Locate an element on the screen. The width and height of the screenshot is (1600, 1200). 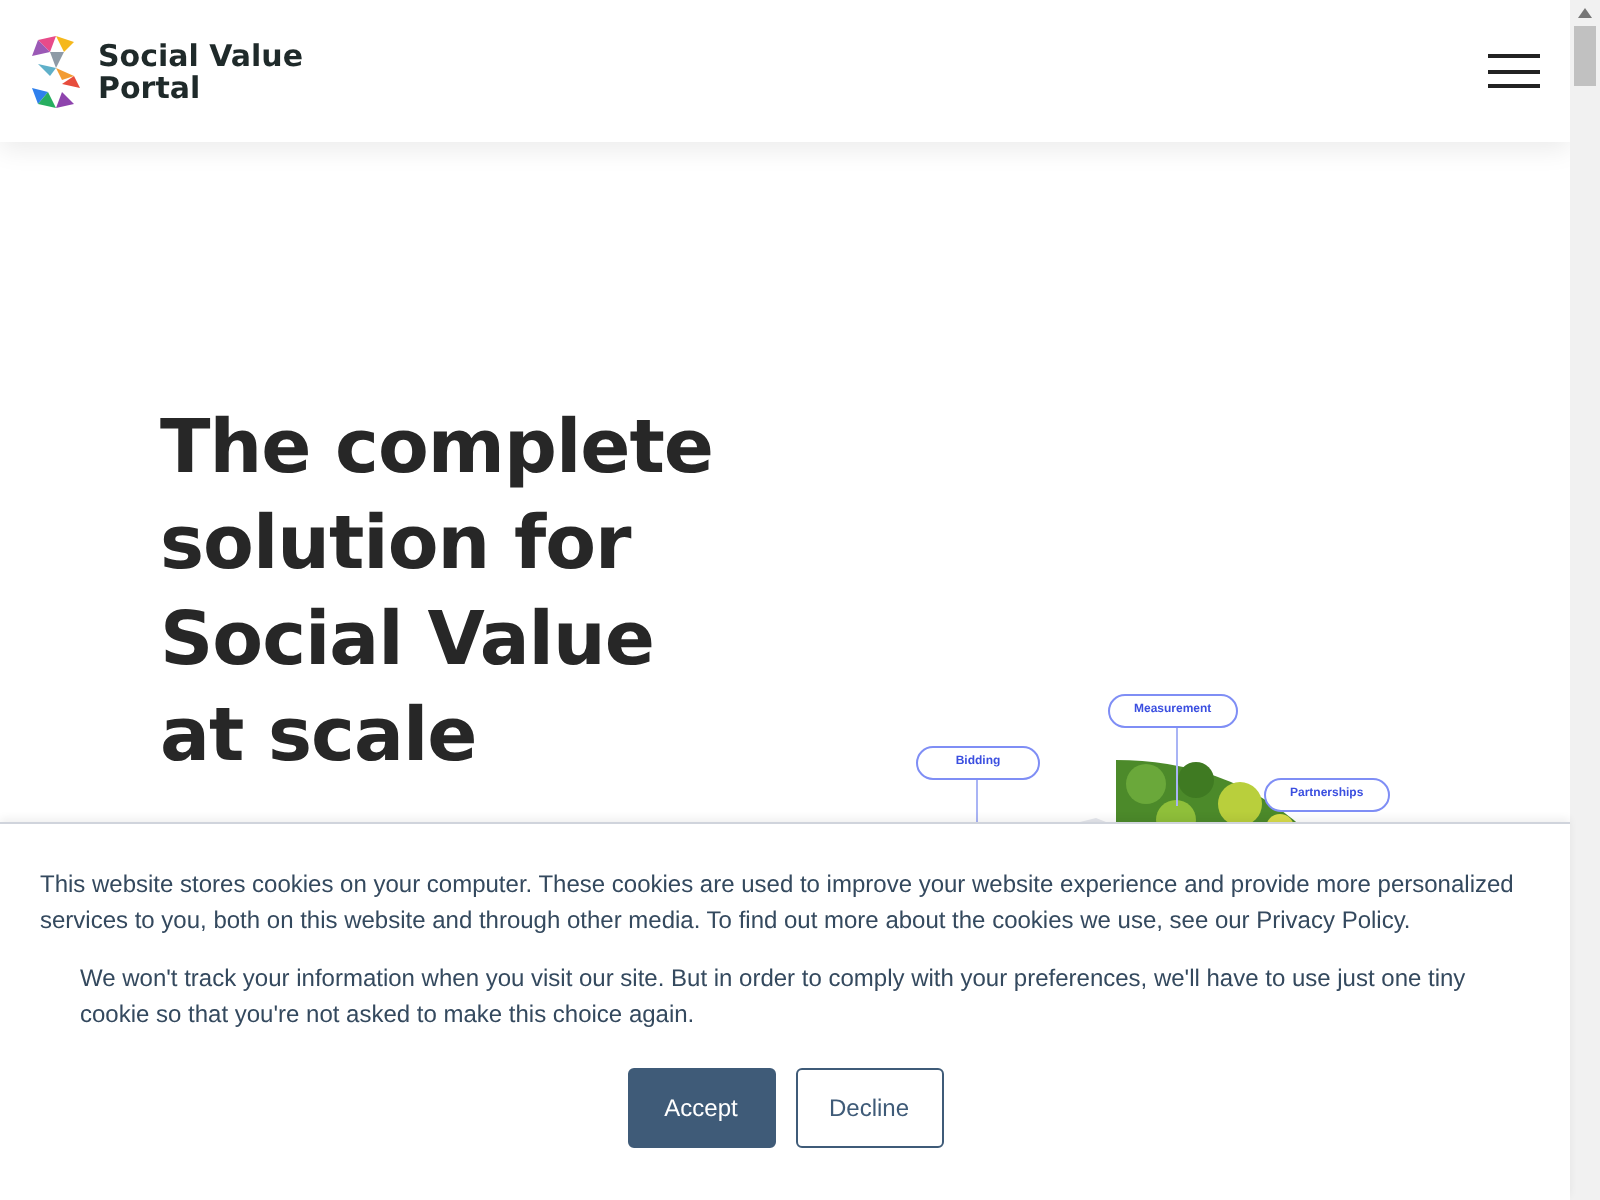
logo-icon is located at coordinates (56, 71).